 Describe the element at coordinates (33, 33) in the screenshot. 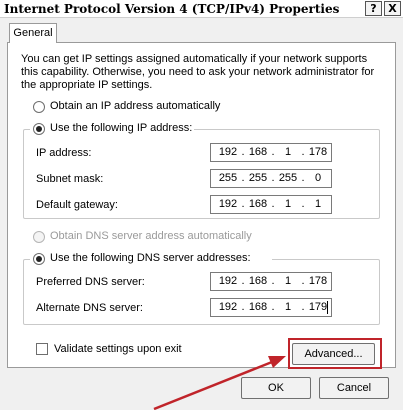

I see `tab-general: General` at that location.